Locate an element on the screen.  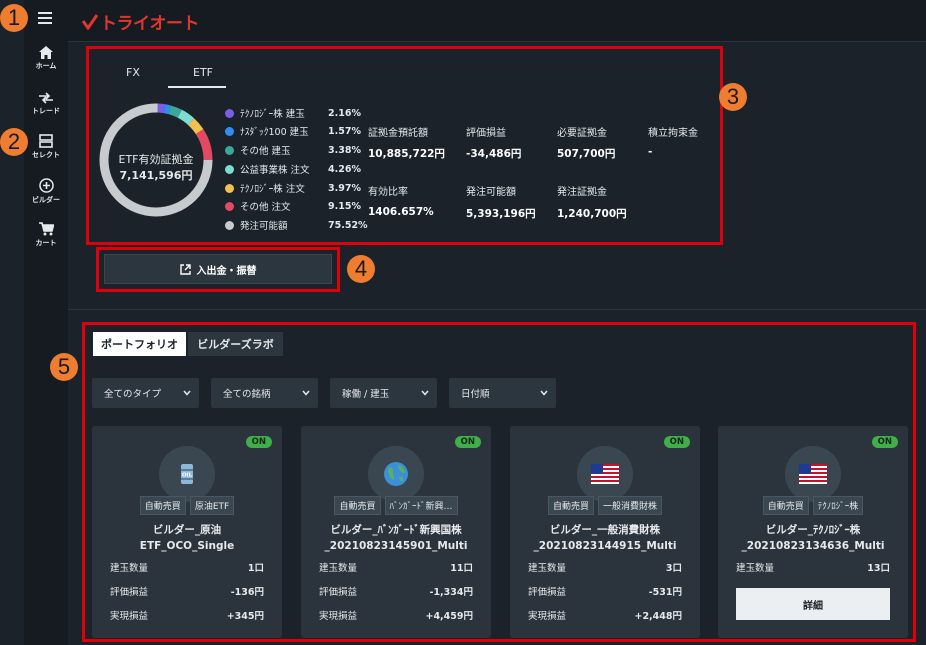
callout-4: 4 is located at coordinates (361, 269).